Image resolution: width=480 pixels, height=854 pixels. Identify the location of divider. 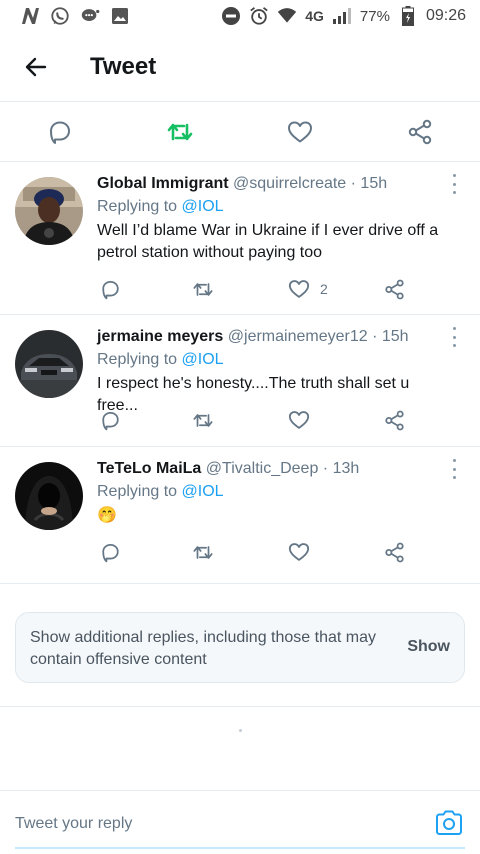
(240, 706).